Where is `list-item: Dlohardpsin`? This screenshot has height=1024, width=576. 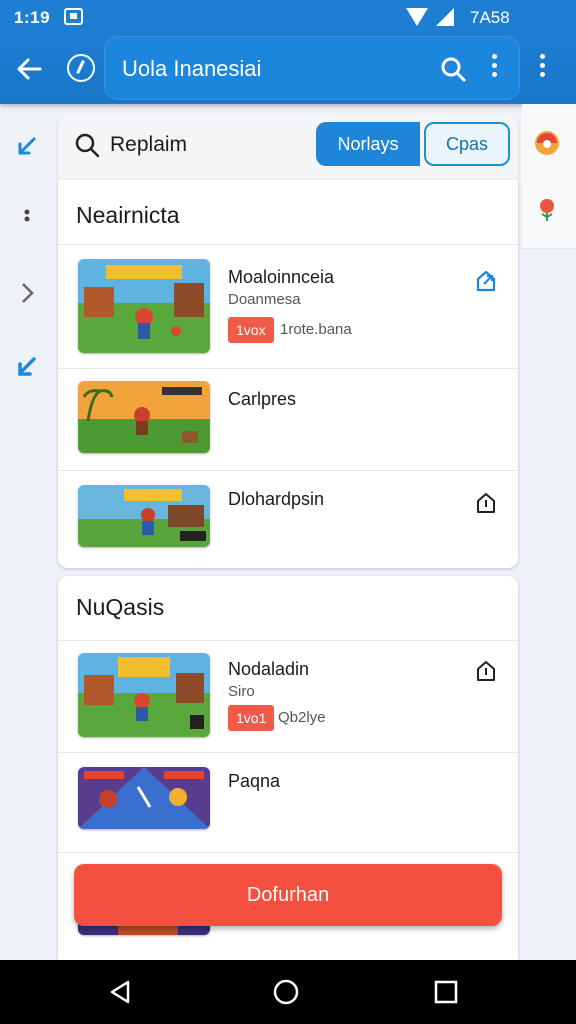 list-item: Dlohardpsin is located at coordinates (288, 519).